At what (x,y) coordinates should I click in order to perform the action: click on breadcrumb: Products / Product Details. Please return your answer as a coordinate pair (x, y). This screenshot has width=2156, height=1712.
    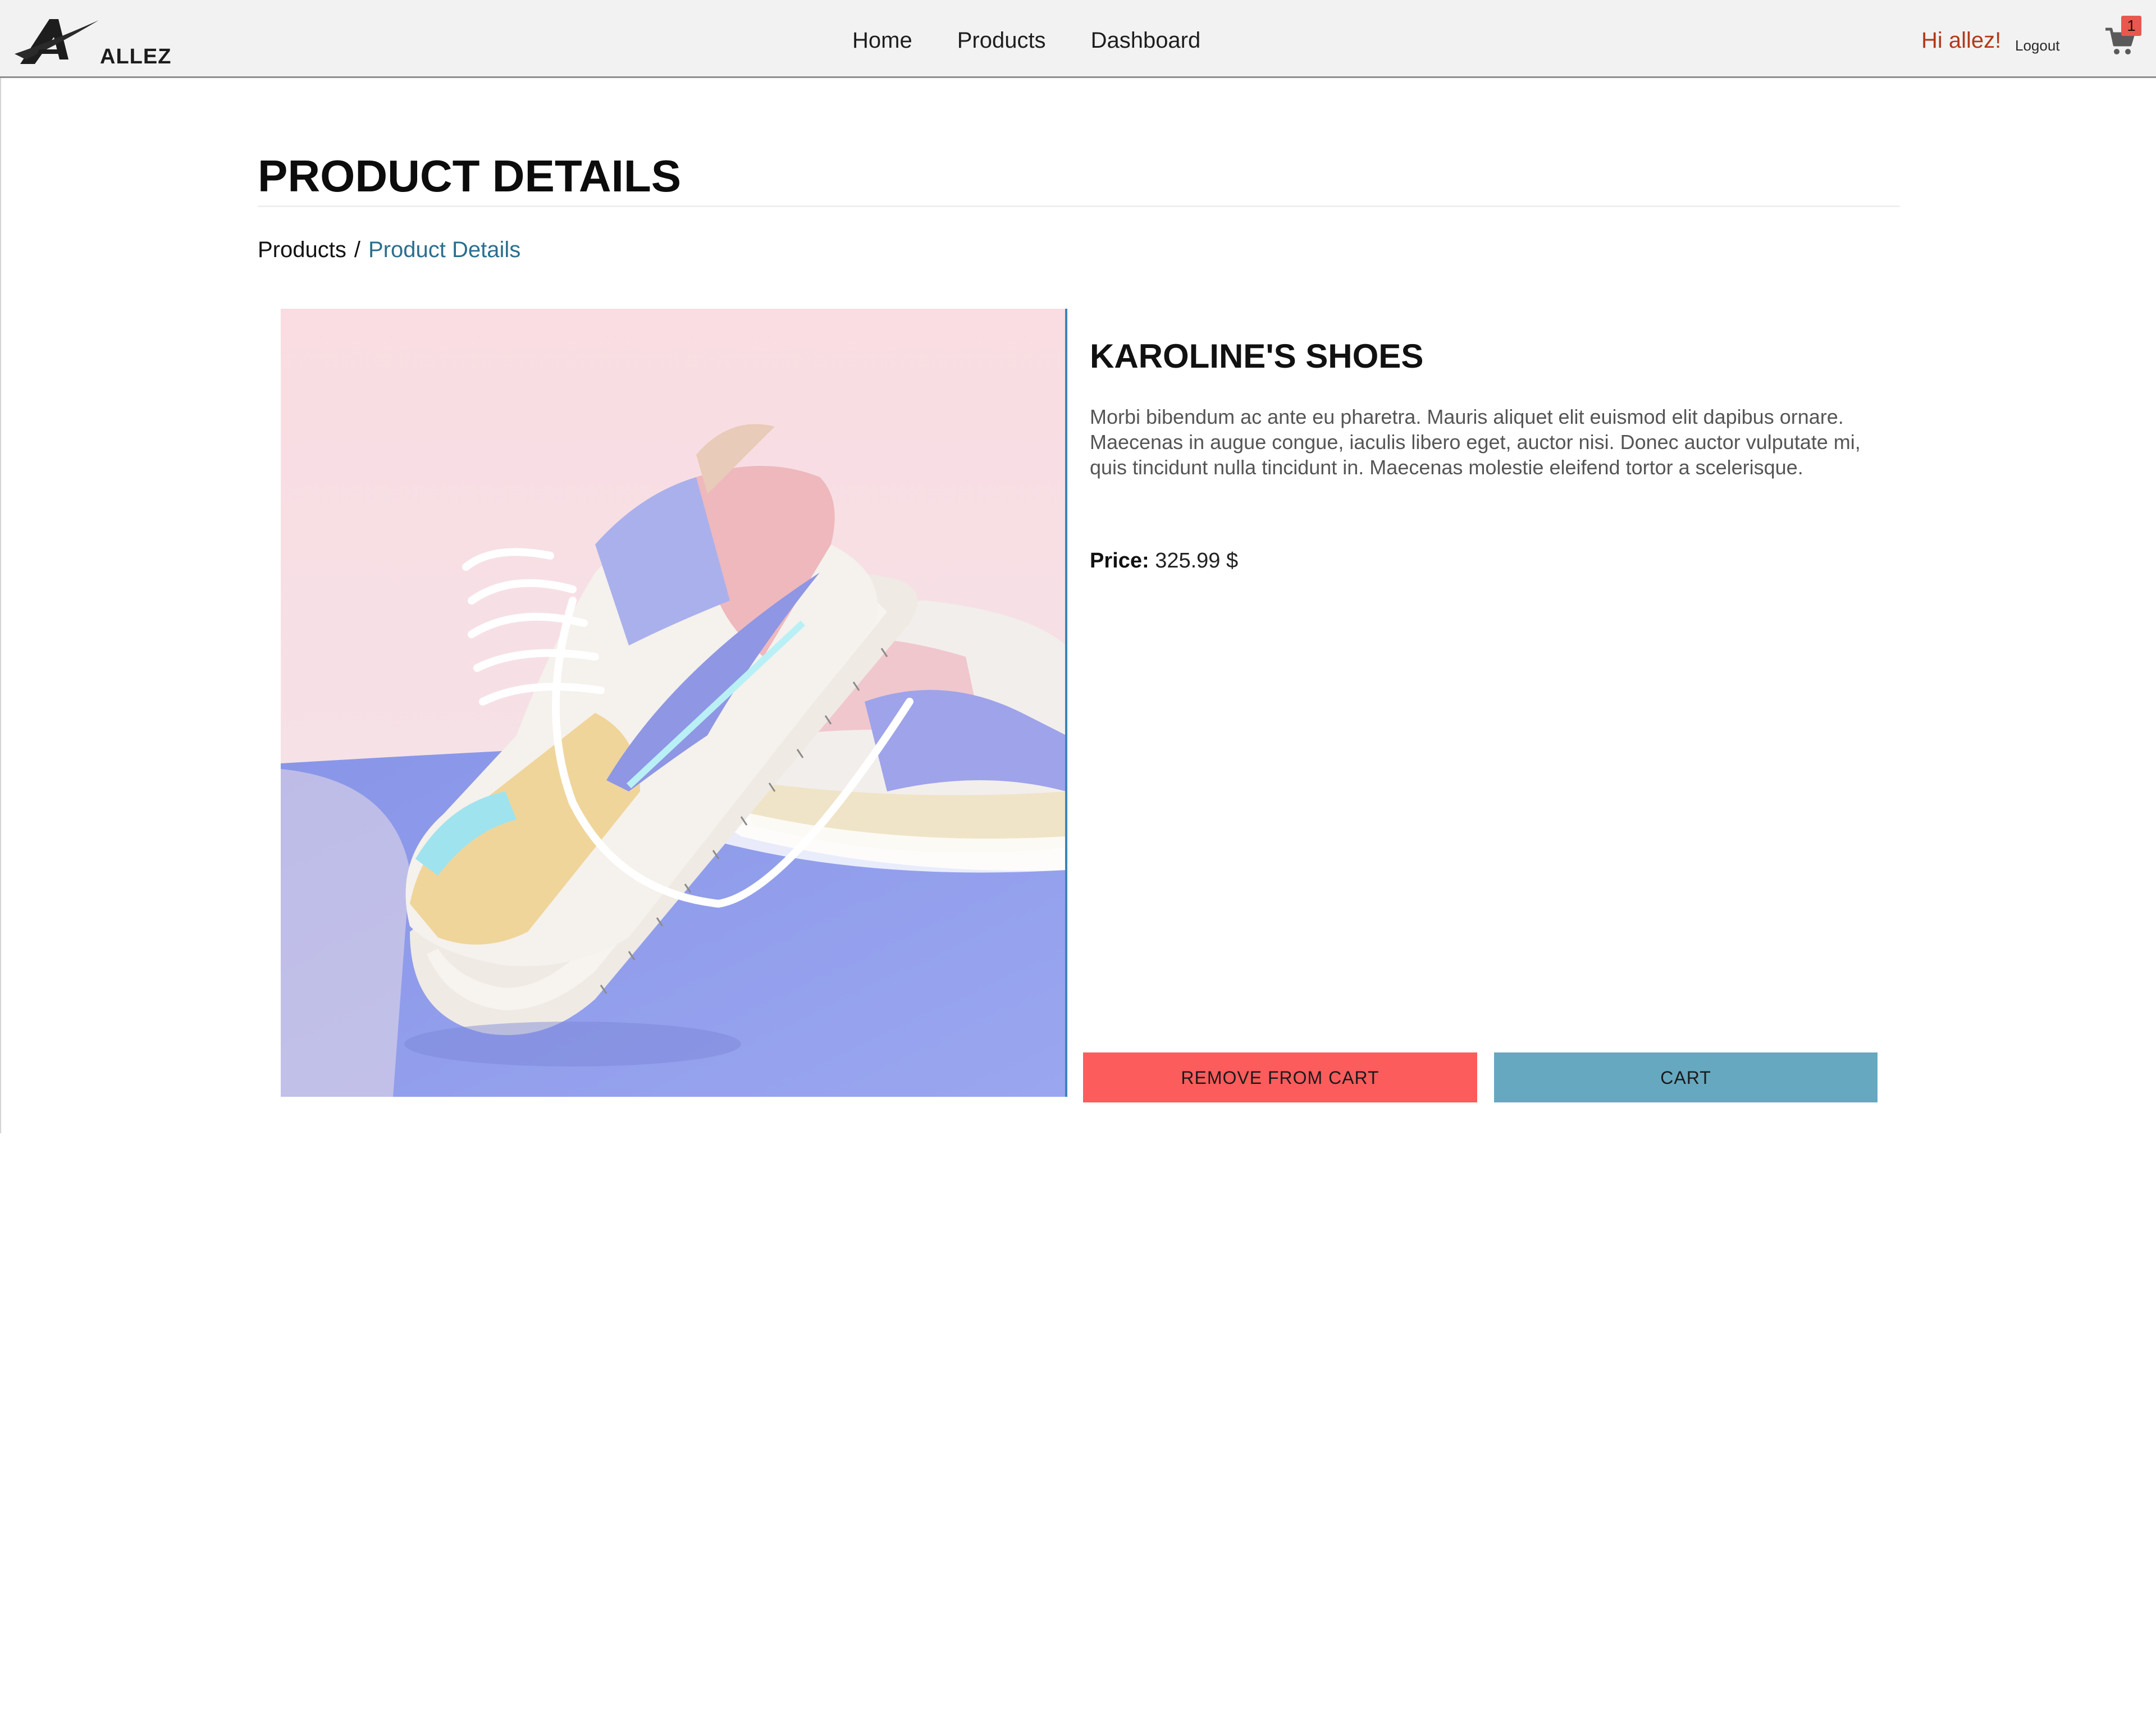
    Looking at the image, I should click on (389, 250).